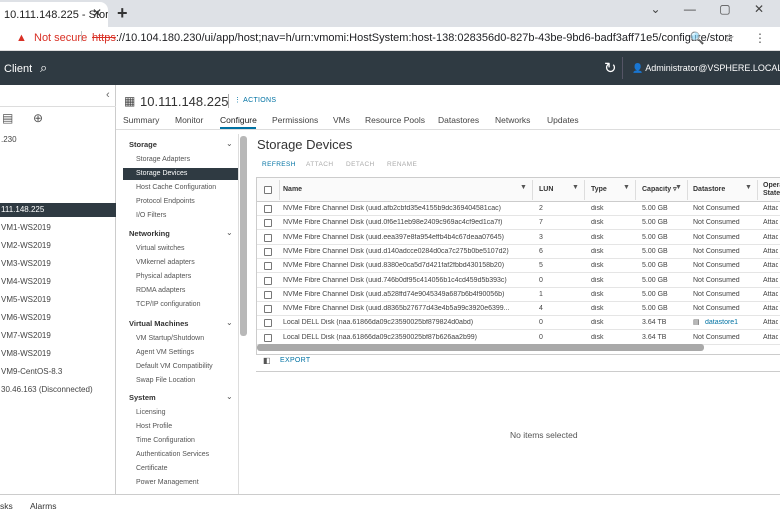  What do you see at coordinates (6, 506) in the screenshot?
I see `recent-tasks-tab: sks` at bounding box center [6, 506].